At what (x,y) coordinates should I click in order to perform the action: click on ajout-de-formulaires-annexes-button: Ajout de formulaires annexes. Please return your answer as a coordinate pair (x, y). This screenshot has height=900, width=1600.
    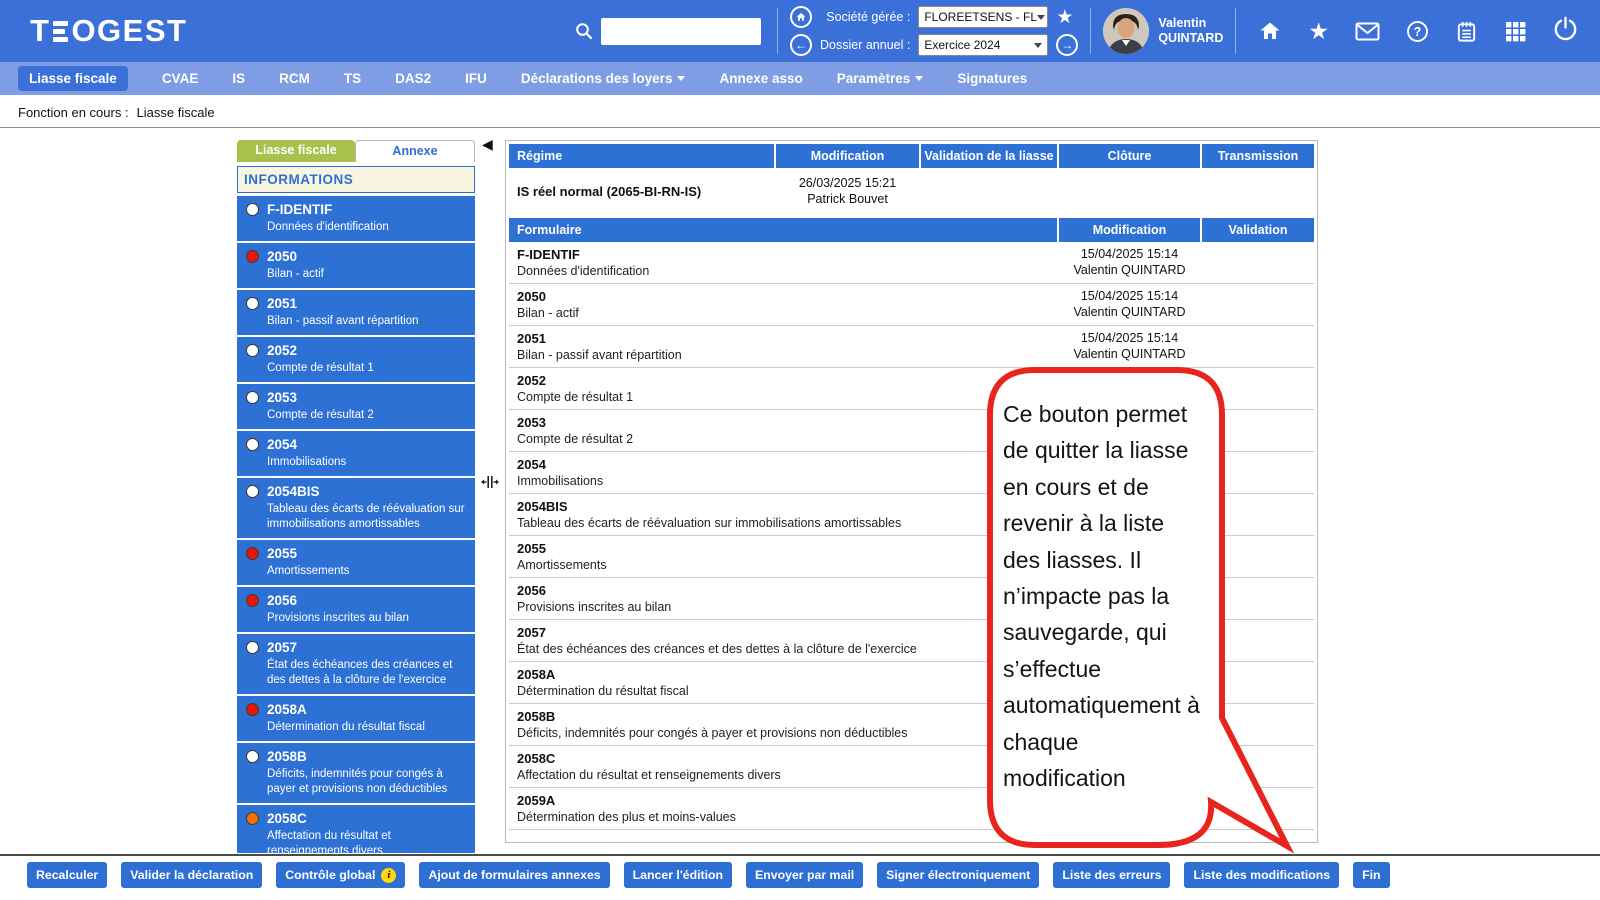
    Looking at the image, I should click on (514, 875).